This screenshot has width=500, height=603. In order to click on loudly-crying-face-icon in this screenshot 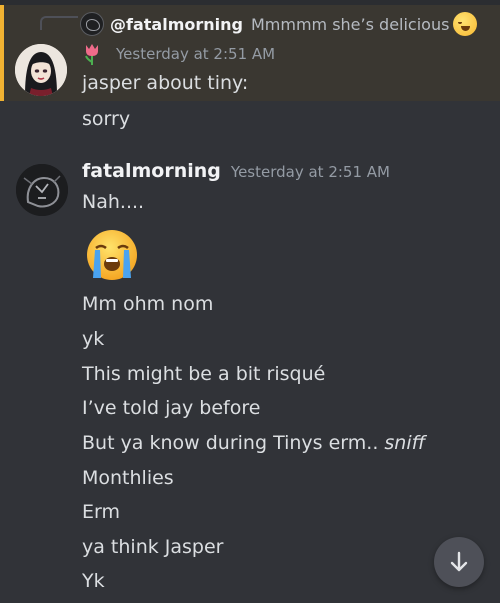, I will do `click(112, 255)`.